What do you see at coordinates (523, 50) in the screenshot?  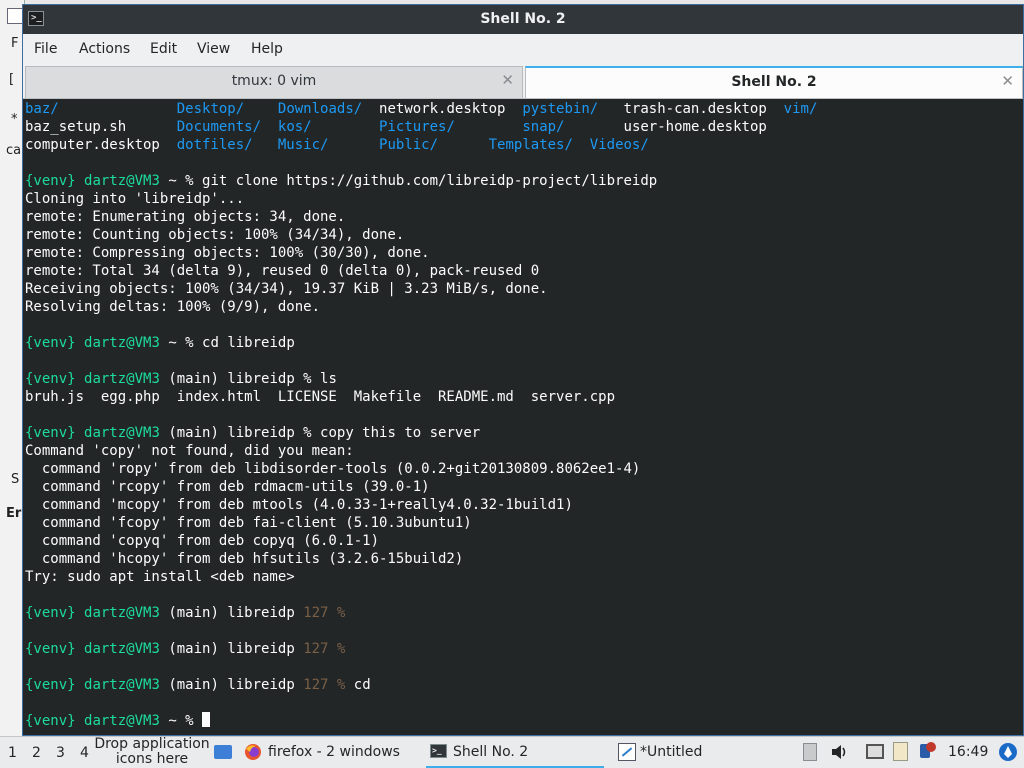 I see `menu-bar: File Actions Edit View Help` at bounding box center [523, 50].